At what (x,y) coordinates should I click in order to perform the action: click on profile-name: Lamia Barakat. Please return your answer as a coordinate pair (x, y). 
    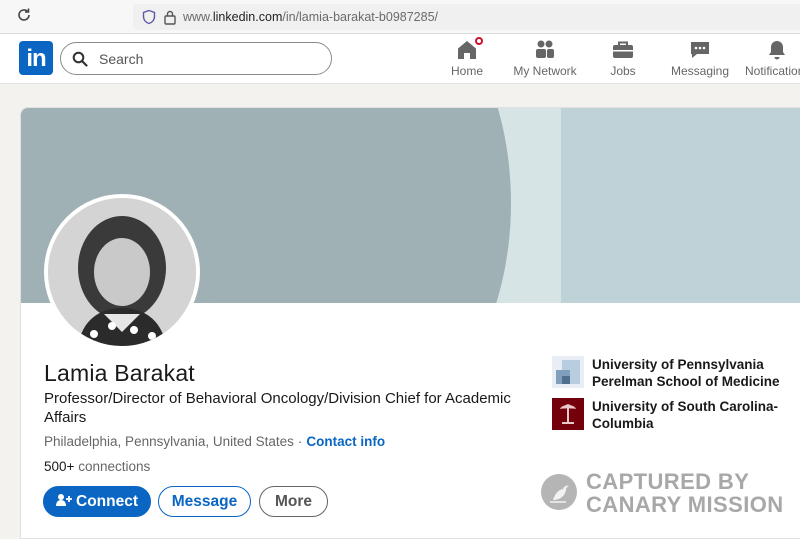
    Looking at the image, I should click on (119, 373).